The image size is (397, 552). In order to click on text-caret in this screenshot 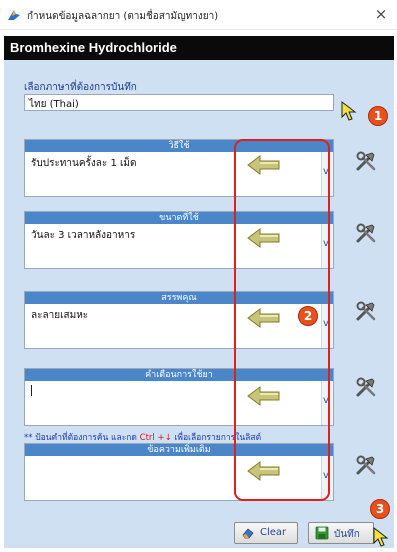, I will do `click(31, 390)`.